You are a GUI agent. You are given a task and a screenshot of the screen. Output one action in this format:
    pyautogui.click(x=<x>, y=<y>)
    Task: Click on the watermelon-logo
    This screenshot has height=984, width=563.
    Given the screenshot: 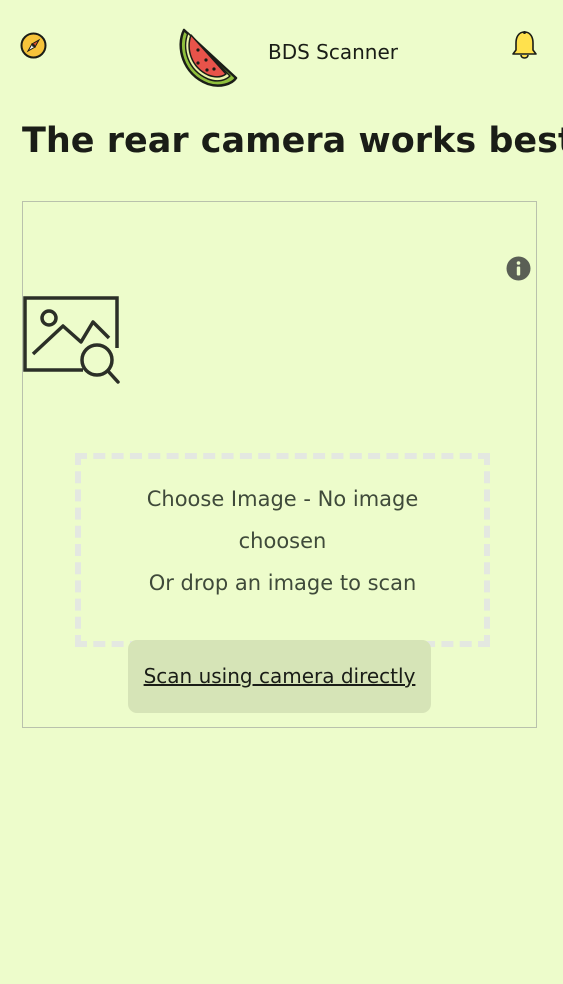 What is the action you would take?
    pyautogui.click(x=208, y=57)
    